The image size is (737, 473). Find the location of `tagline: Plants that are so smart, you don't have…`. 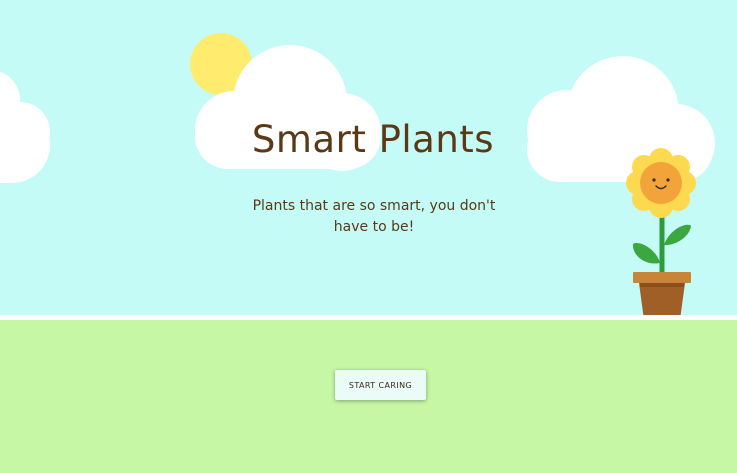

tagline: Plants that are so smart, you don't have… is located at coordinates (374, 216).